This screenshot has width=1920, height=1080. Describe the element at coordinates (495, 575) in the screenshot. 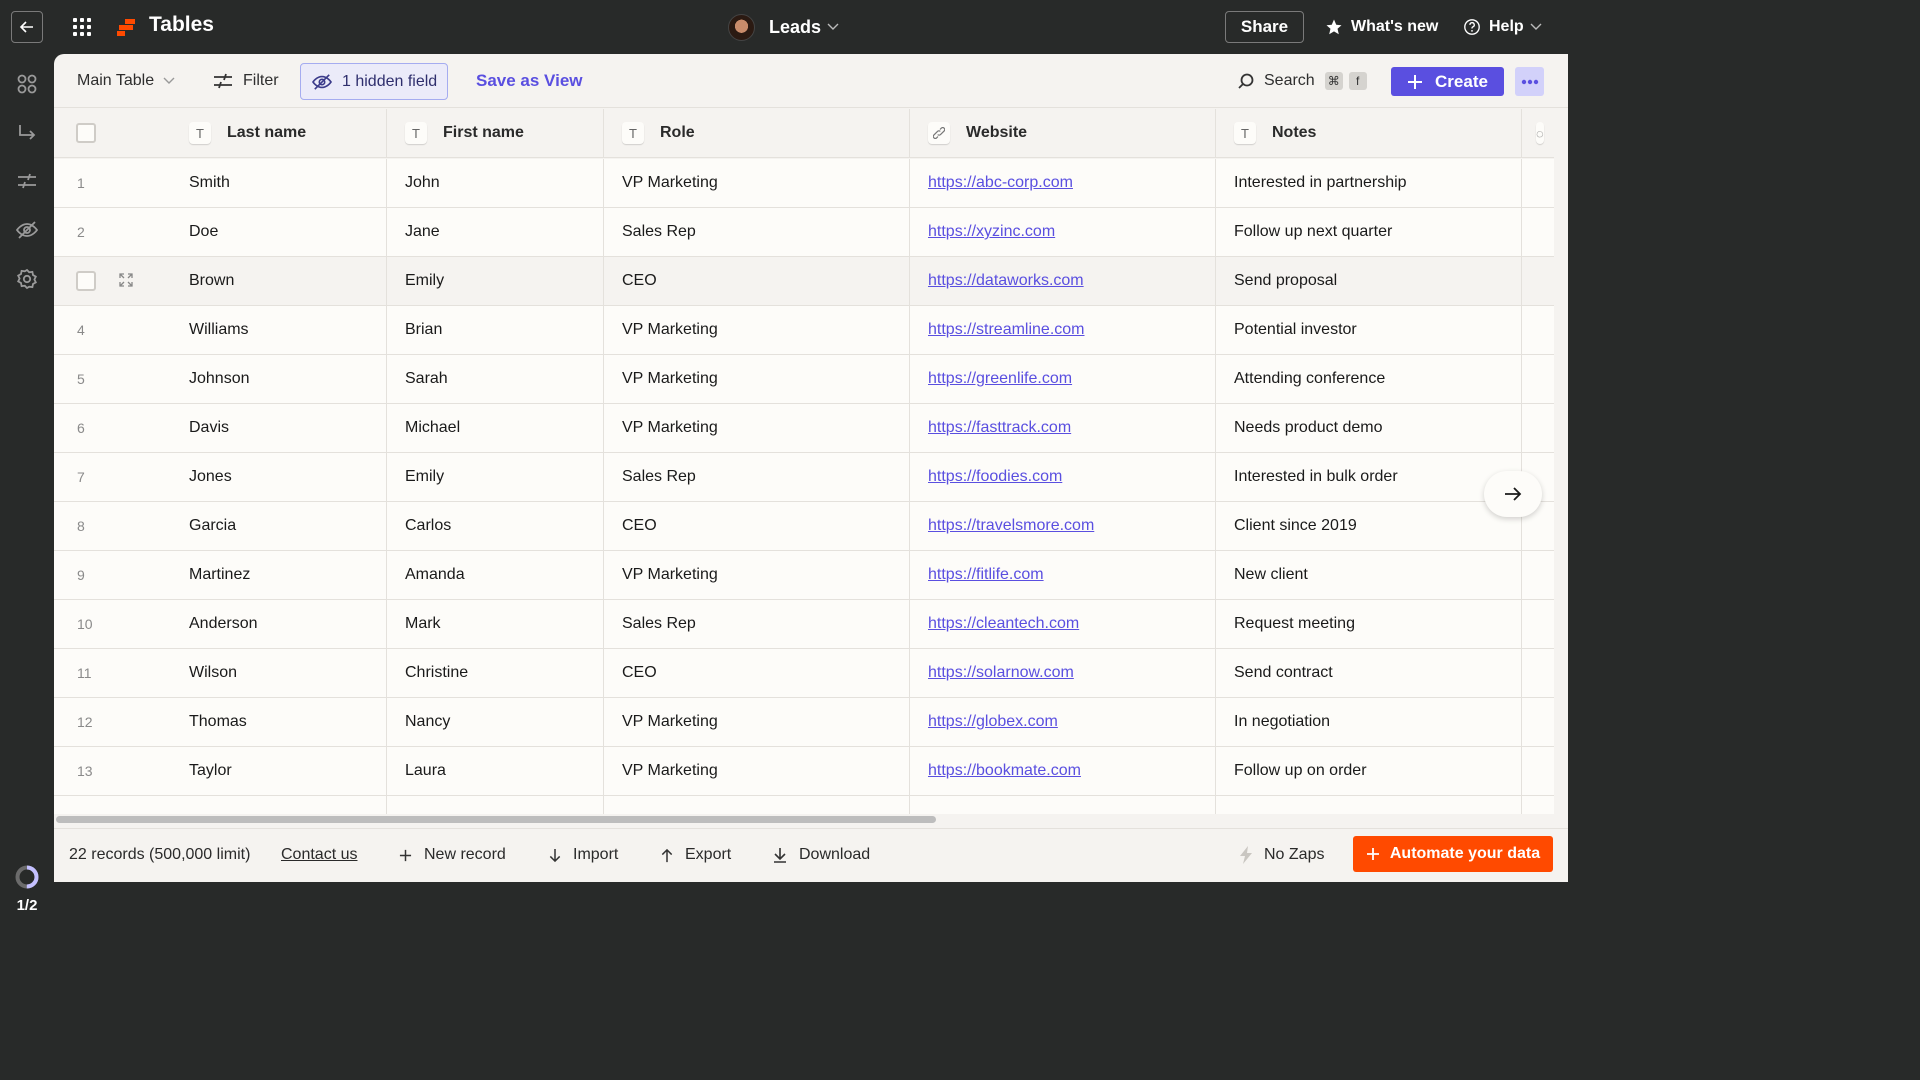

I see `cell-first-name: Amanda` at that location.